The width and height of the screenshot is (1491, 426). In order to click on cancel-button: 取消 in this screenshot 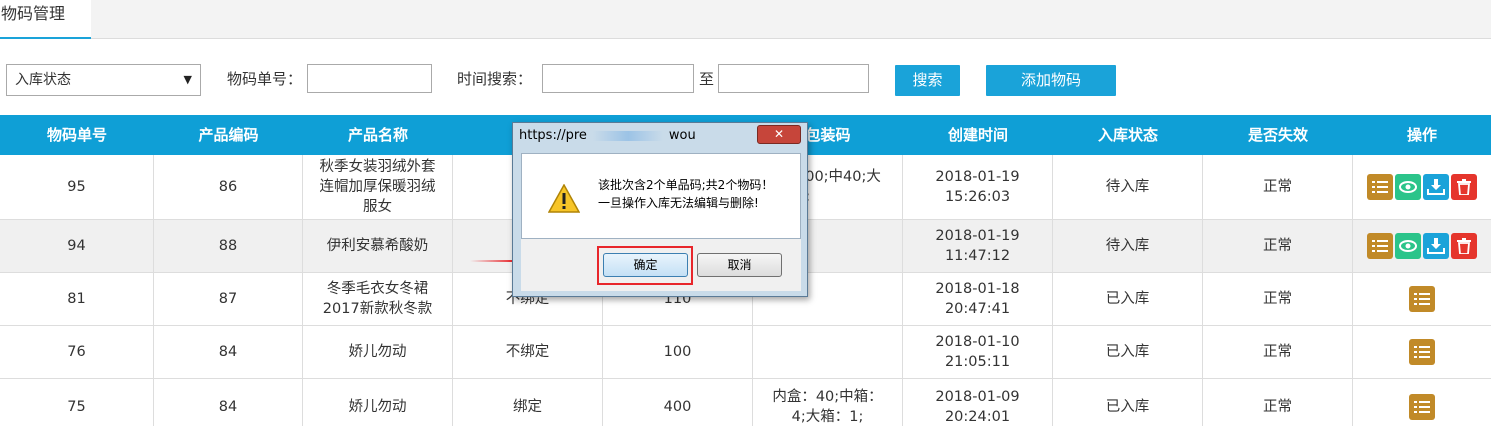, I will do `click(739, 265)`.